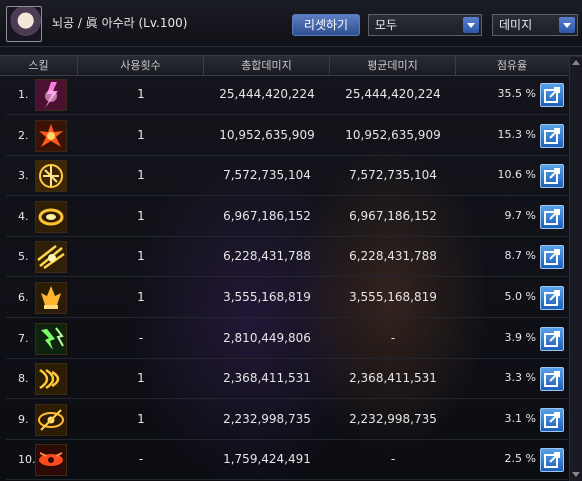 This screenshot has width=582, height=481. What do you see at coordinates (23, 338) in the screenshot?
I see `skill-rank: 7.` at bounding box center [23, 338].